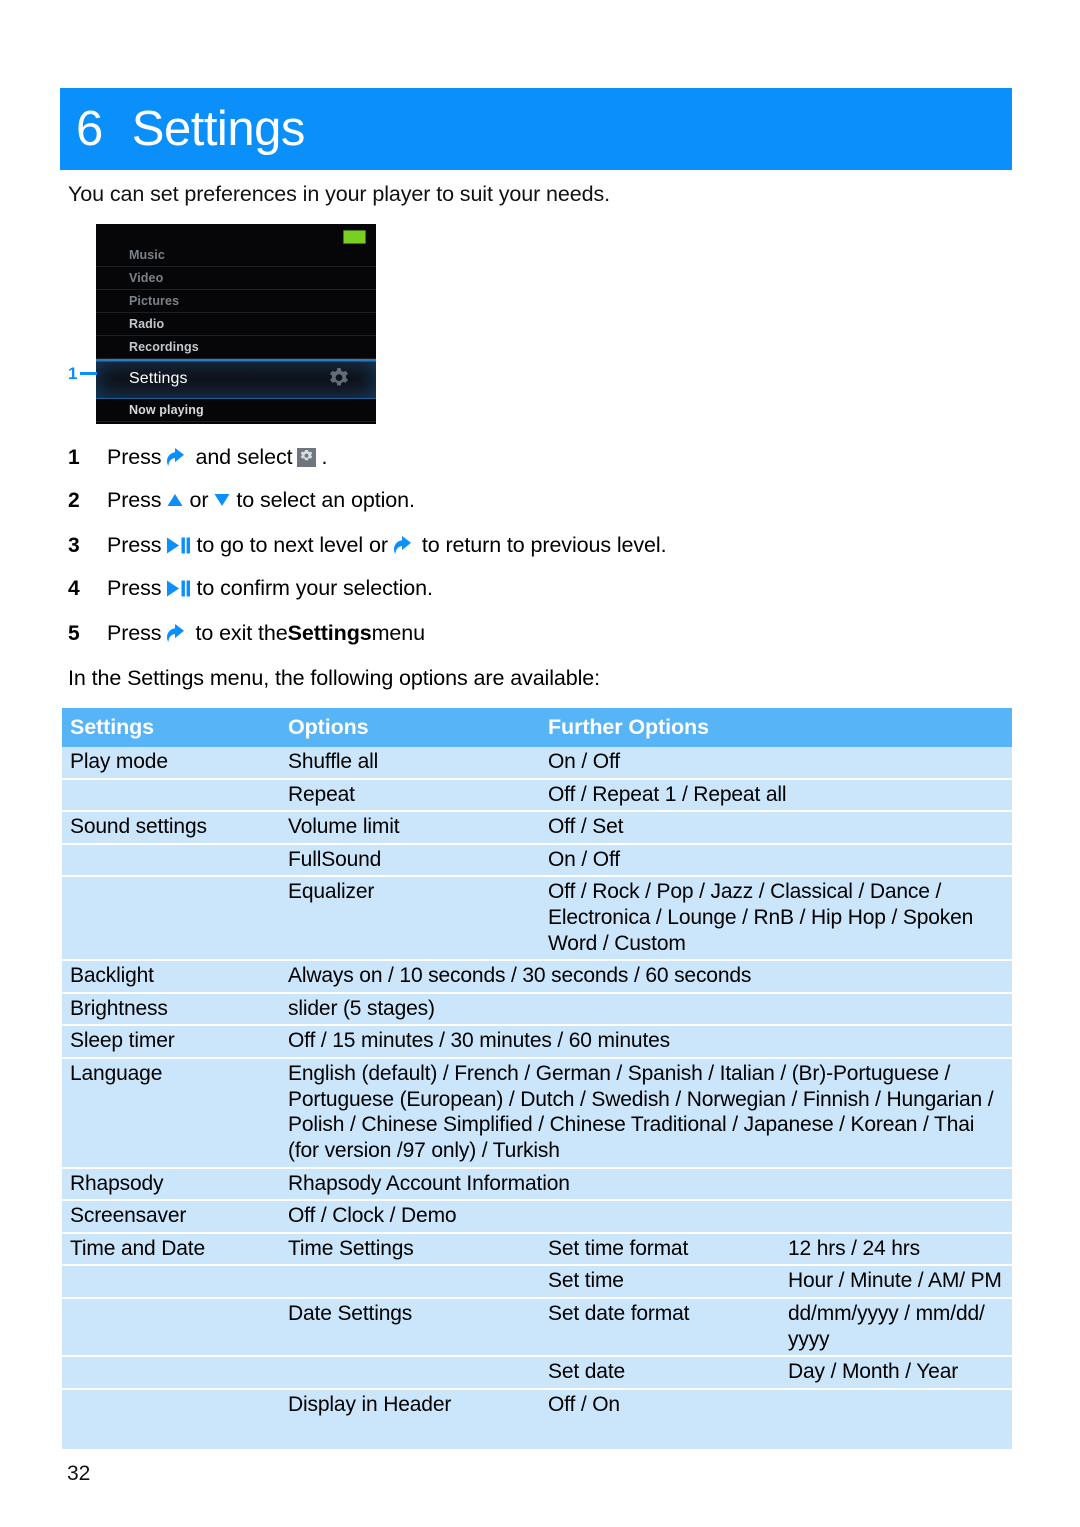 Image resolution: width=1080 pixels, height=1527 pixels. What do you see at coordinates (543, 466) in the screenshot?
I see `step-1: 1 Press and select .` at bounding box center [543, 466].